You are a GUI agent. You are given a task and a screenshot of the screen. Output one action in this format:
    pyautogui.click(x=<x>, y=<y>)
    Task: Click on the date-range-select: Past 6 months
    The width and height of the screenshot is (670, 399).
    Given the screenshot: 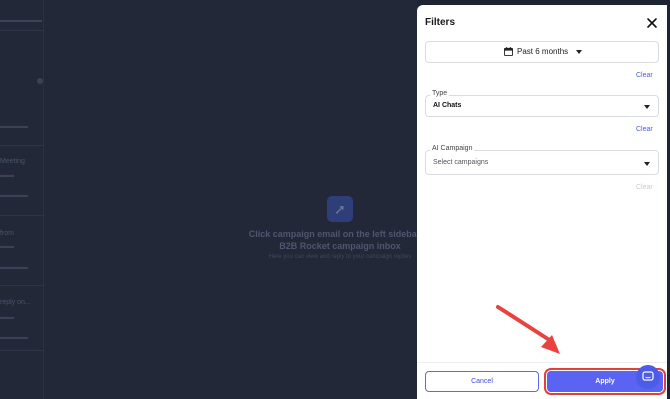 What is the action you would take?
    pyautogui.click(x=542, y=52)
    